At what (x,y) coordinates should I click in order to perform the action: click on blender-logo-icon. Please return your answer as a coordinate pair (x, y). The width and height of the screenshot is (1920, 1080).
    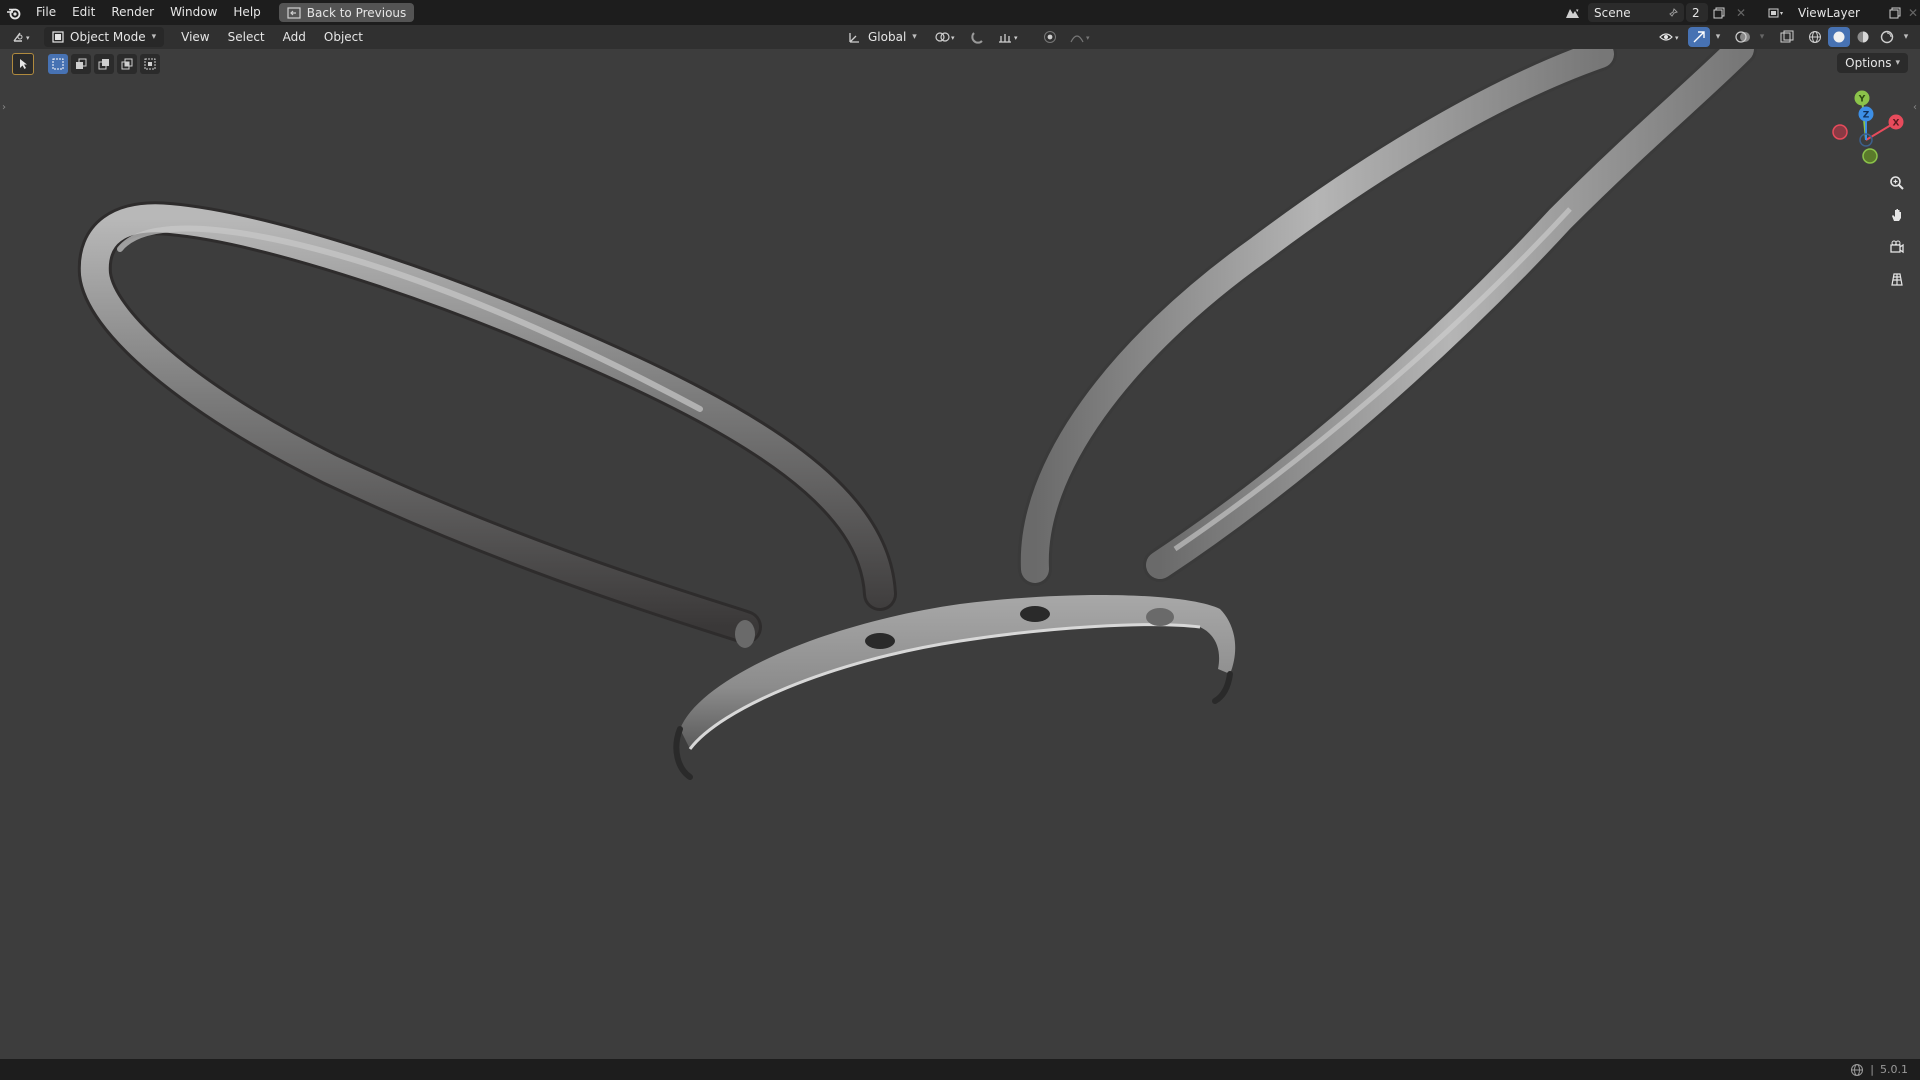
    Looking at the image, I should click on (14, 12).